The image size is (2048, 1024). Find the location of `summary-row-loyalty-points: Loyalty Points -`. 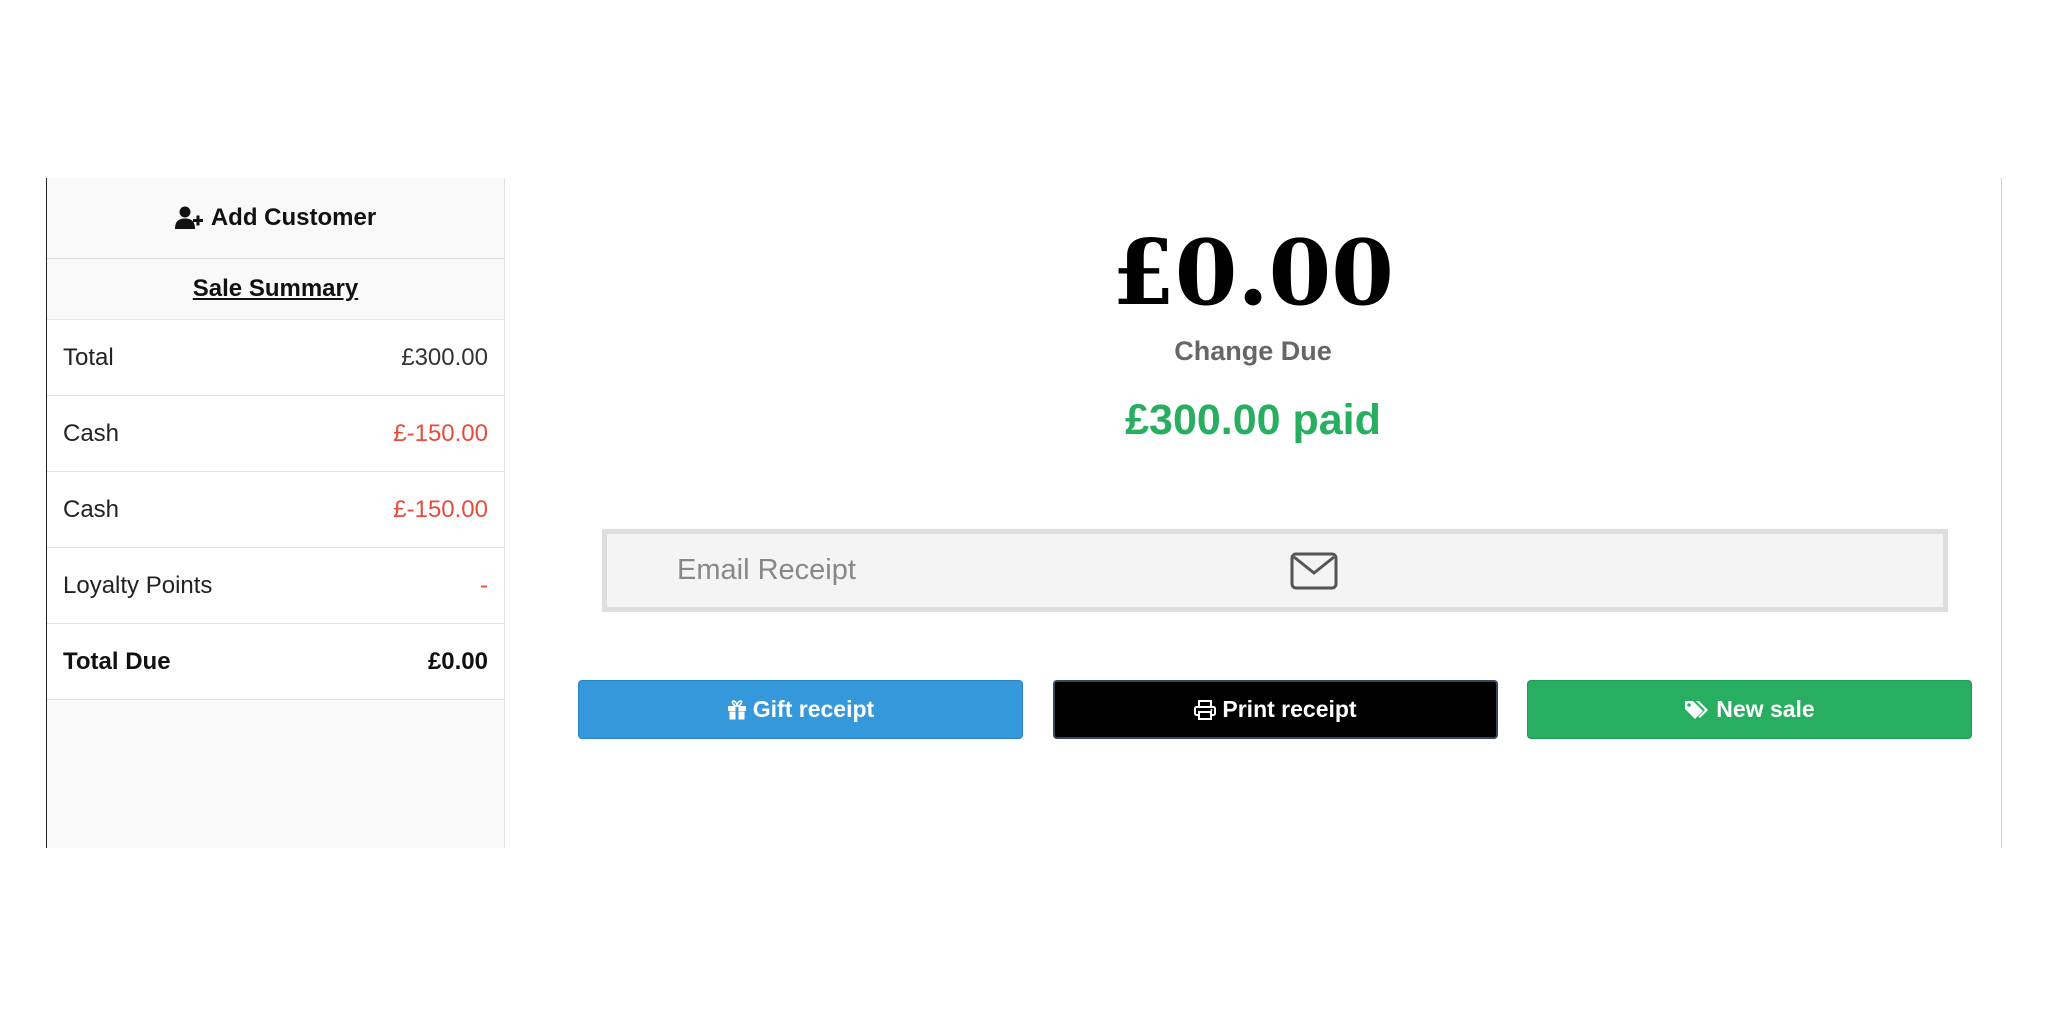

summary-row-loyalty-points: Loyalty Points - is located at coordinates (275, 586).